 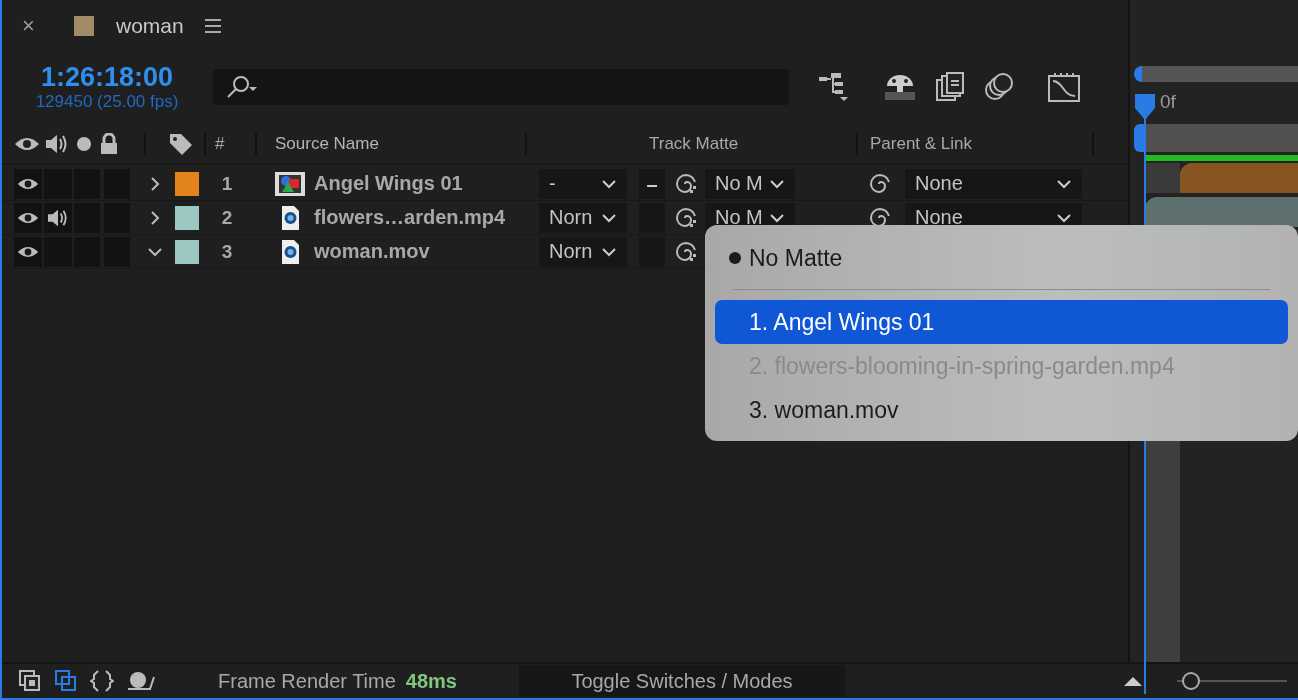 I want to click on toggle-switches-button: Toggle Switches / Modes, so click(x=682, y=681).